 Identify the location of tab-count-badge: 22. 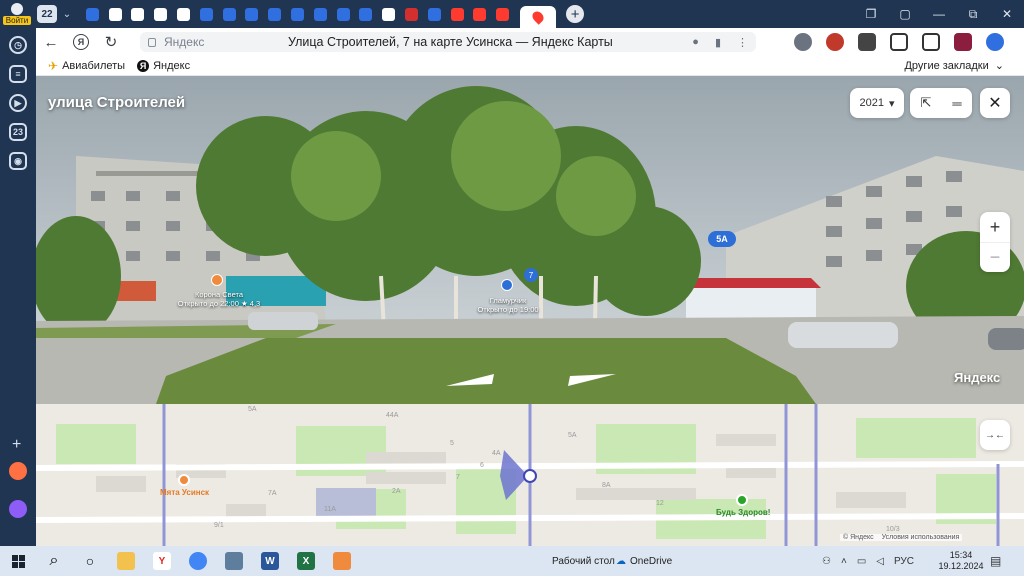
(47, 14).